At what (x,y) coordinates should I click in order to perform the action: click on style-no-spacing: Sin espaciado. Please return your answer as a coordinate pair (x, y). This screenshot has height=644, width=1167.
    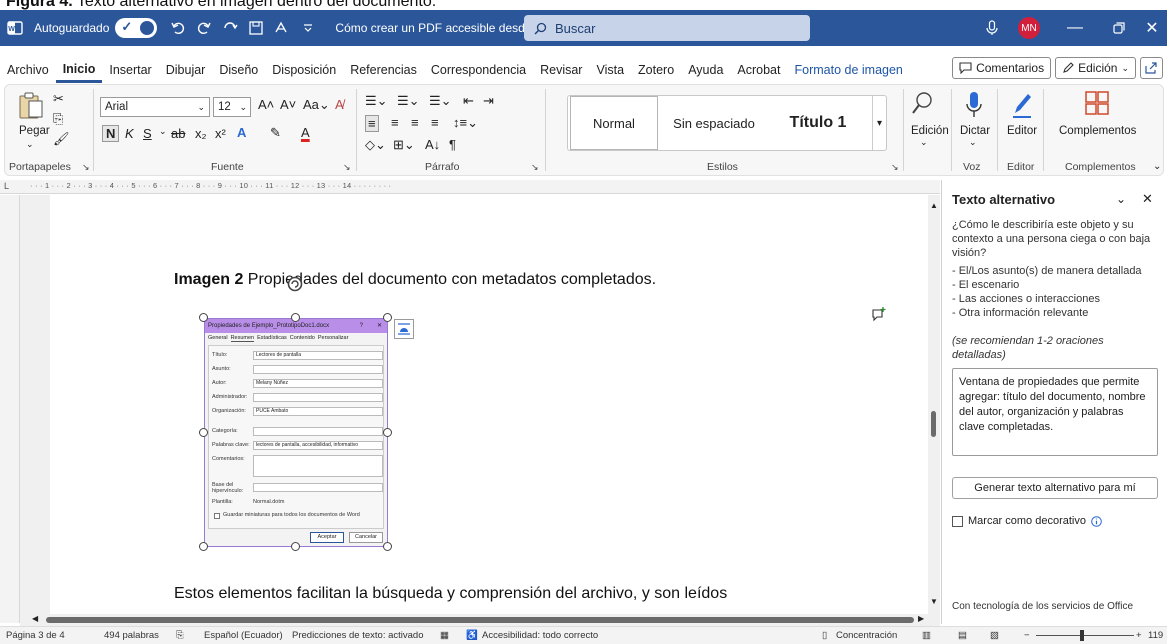
    Looking at the image, I should click on (714, 123).